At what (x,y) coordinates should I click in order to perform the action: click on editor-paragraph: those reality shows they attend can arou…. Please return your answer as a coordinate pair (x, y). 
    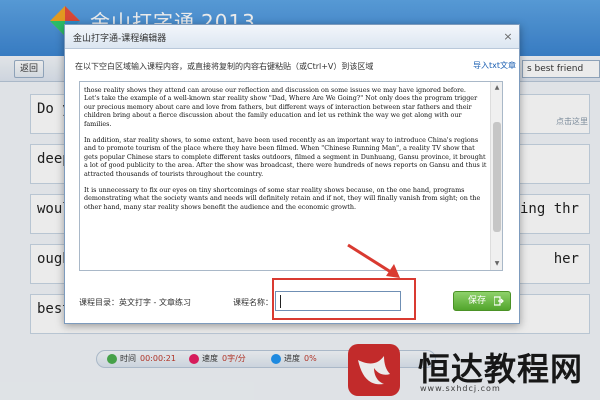
    Looking at the image, I should click on (275, 90).